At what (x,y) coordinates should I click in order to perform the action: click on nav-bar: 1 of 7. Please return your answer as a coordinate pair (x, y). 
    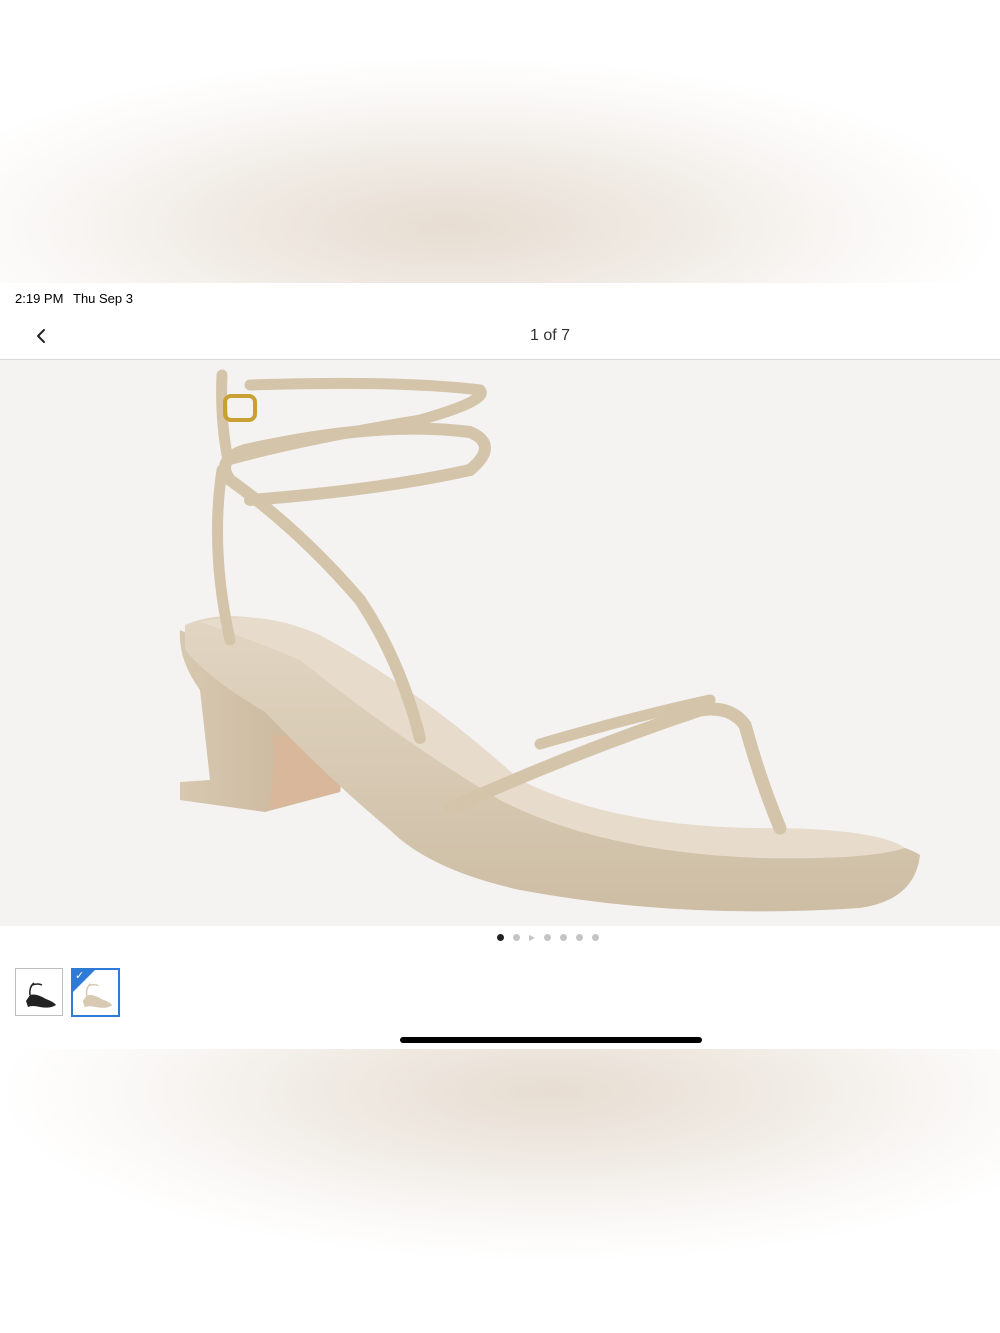
    Looking at the image, I should click on (500, 336).